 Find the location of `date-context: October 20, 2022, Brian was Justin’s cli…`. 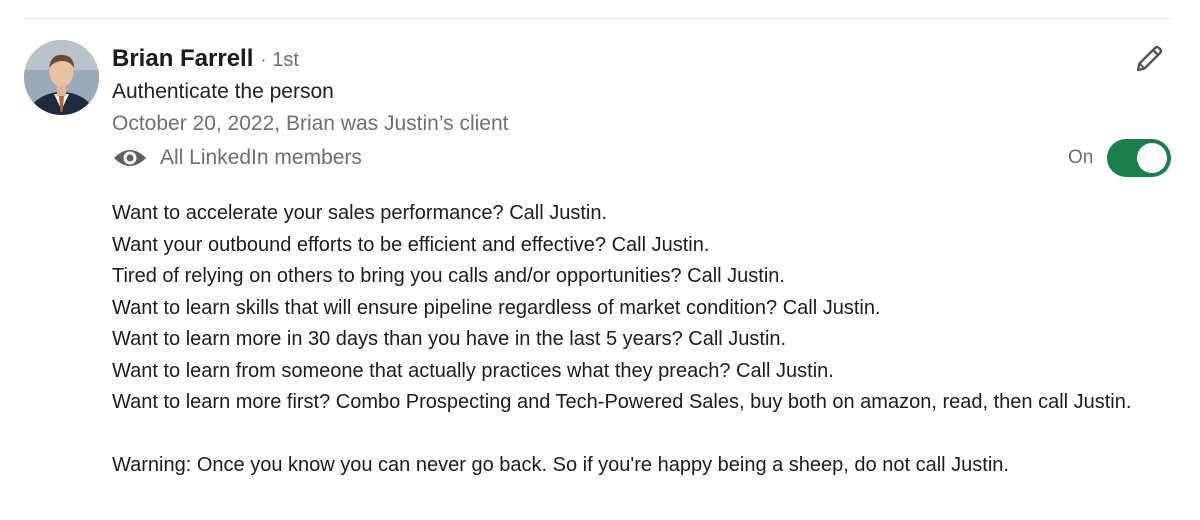

date-context: October 20, 2022, Brian was Justin’s cli… is located at coordinates (310, 123).